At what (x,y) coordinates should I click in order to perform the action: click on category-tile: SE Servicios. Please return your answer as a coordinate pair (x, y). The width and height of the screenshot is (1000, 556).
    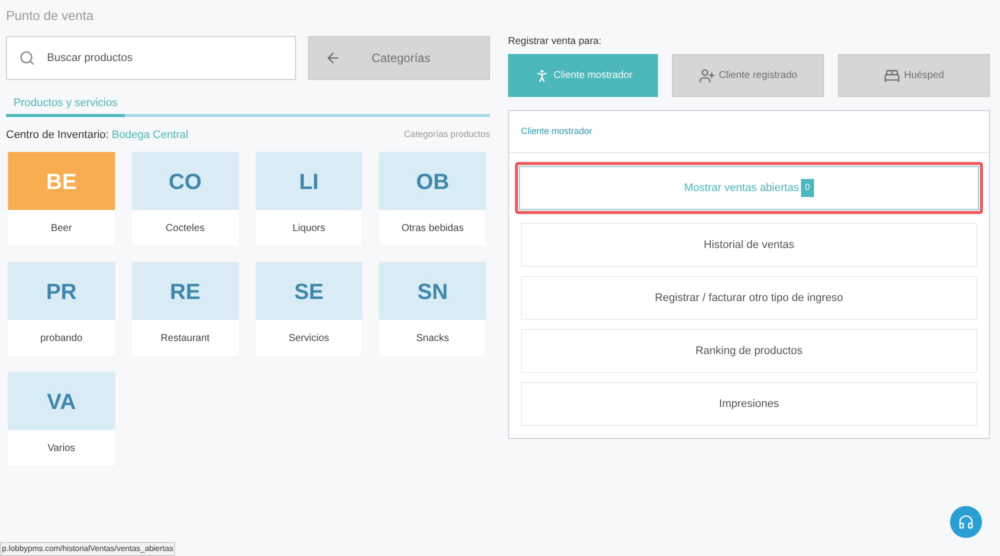
    Looking at the image, I should click on (309, 309).